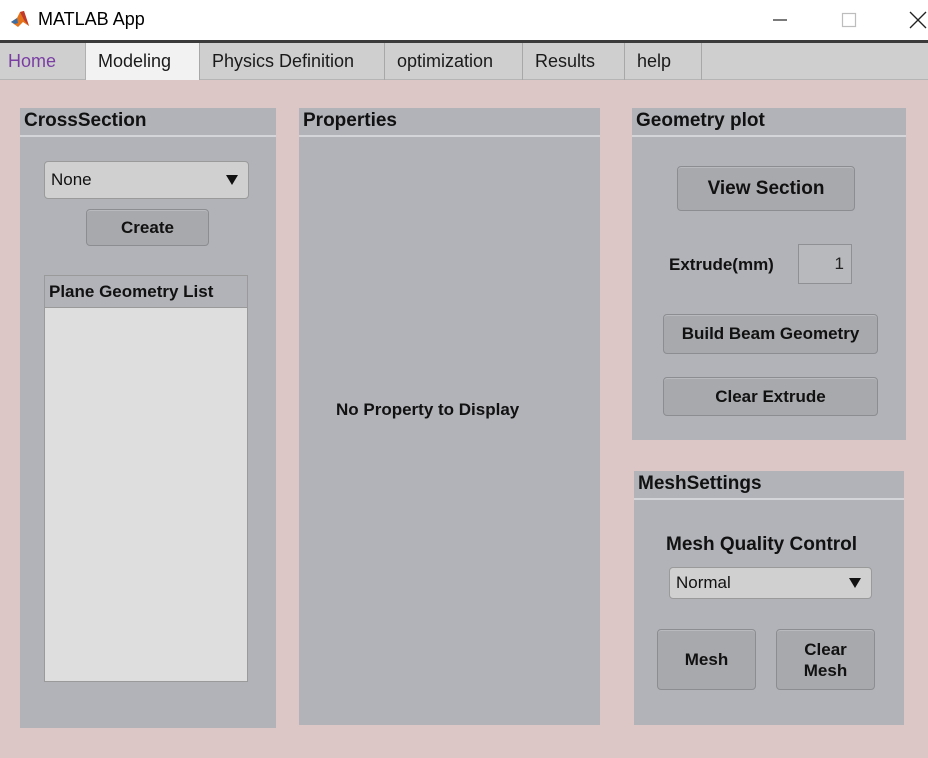 This screenshot has width=928, height=758. I want to click on mesh-settings-title: MeshSettings, so click(769, 485).